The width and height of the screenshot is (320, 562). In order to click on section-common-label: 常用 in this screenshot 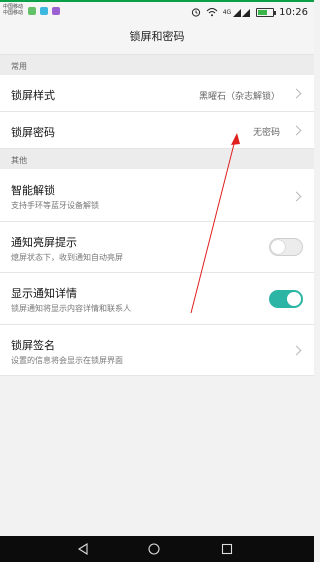, I will do `click(19, 66)`.